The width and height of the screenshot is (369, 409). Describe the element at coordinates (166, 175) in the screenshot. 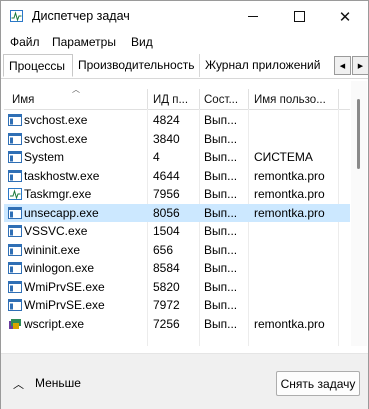

I see `process-pid: 4644` at that location.